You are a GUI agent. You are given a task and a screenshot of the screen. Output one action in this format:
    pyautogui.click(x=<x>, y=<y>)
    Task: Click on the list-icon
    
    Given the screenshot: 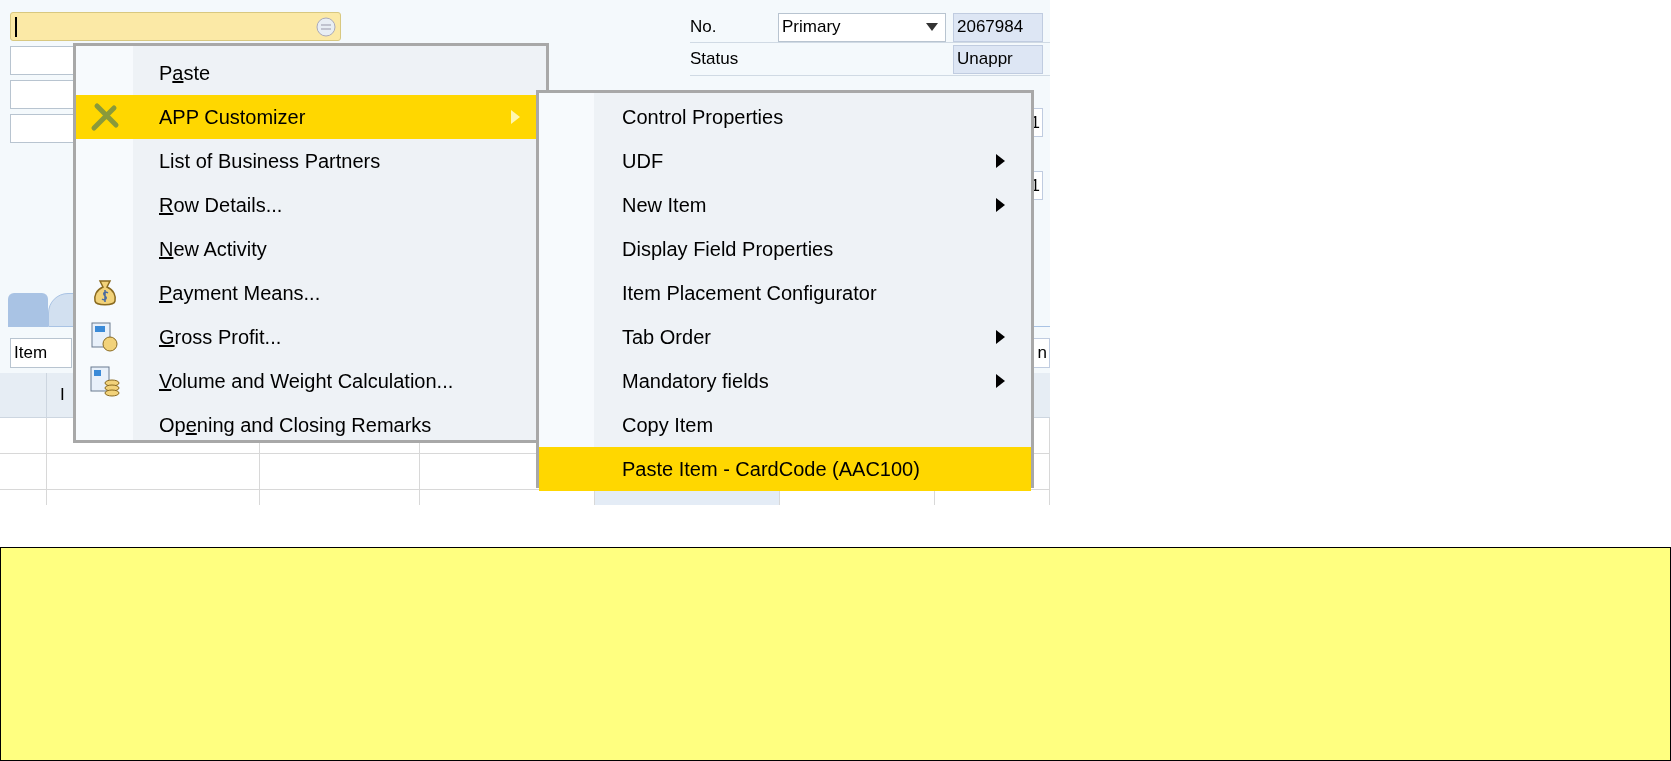 What is the action you would take?
    pyautogui.click(x=326, y=26)
    